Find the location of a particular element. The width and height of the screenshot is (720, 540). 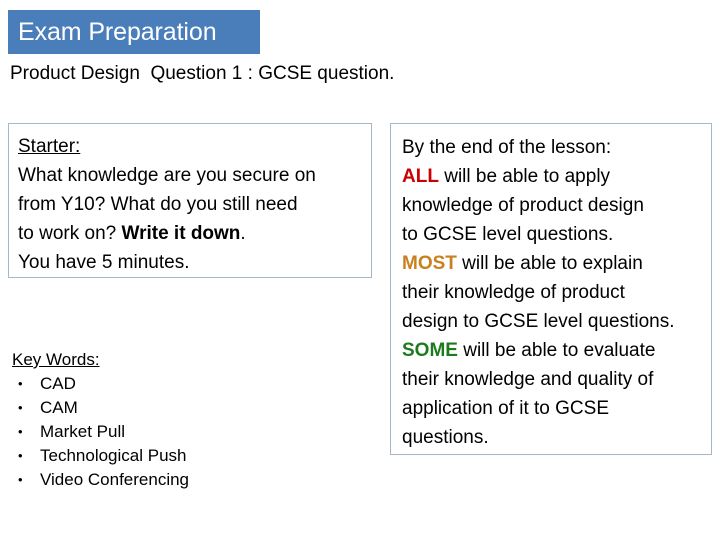

objective-all-line-2: knowledge of product design is located at coordinates (523, 205).